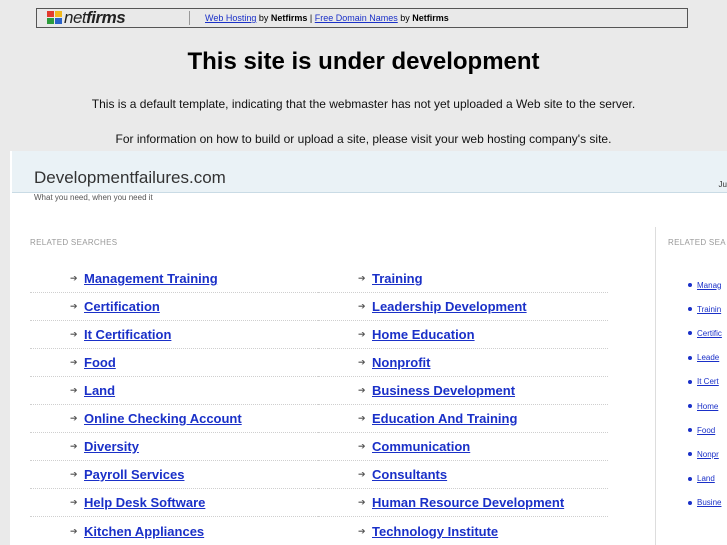  What do you see at coordinates (463, 363) in the screenshot?
I see `link-row: ➔ Nonprofit` at bounding box center [463, 363].